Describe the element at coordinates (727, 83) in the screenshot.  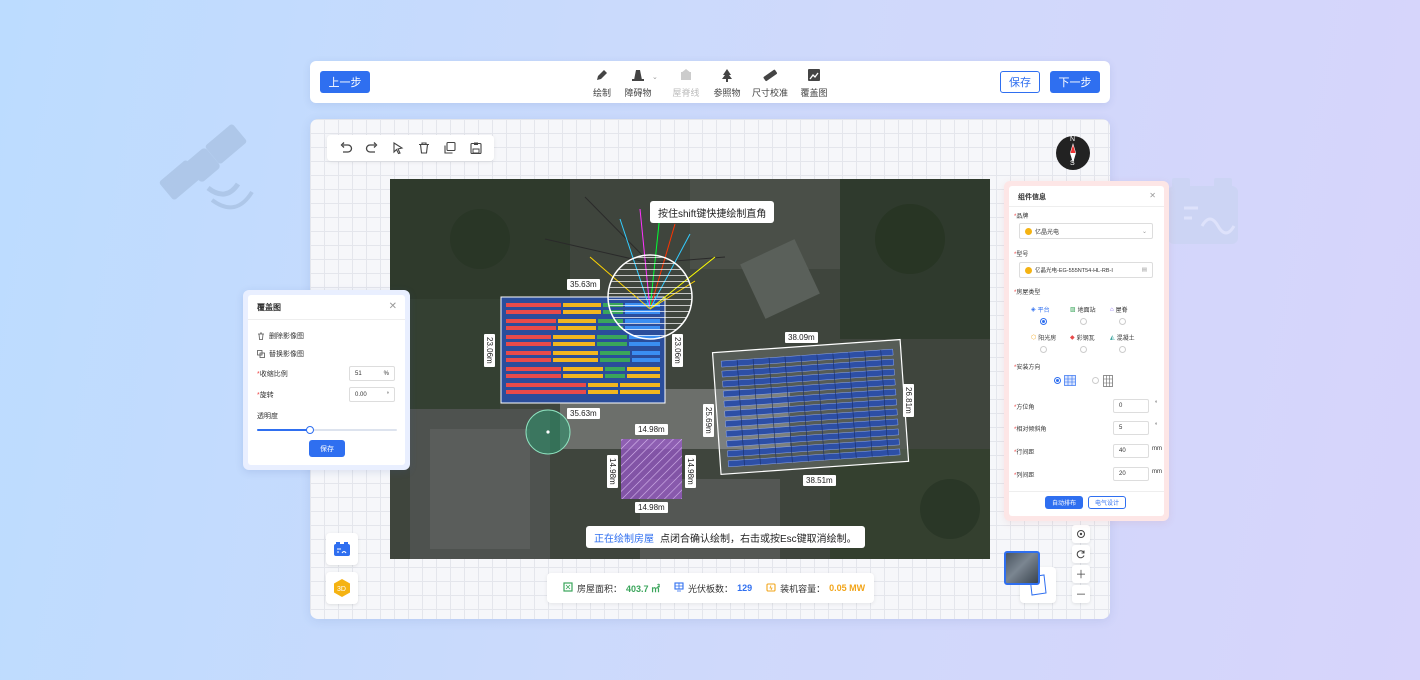
I see `tool-reference: 参照物` at that location.